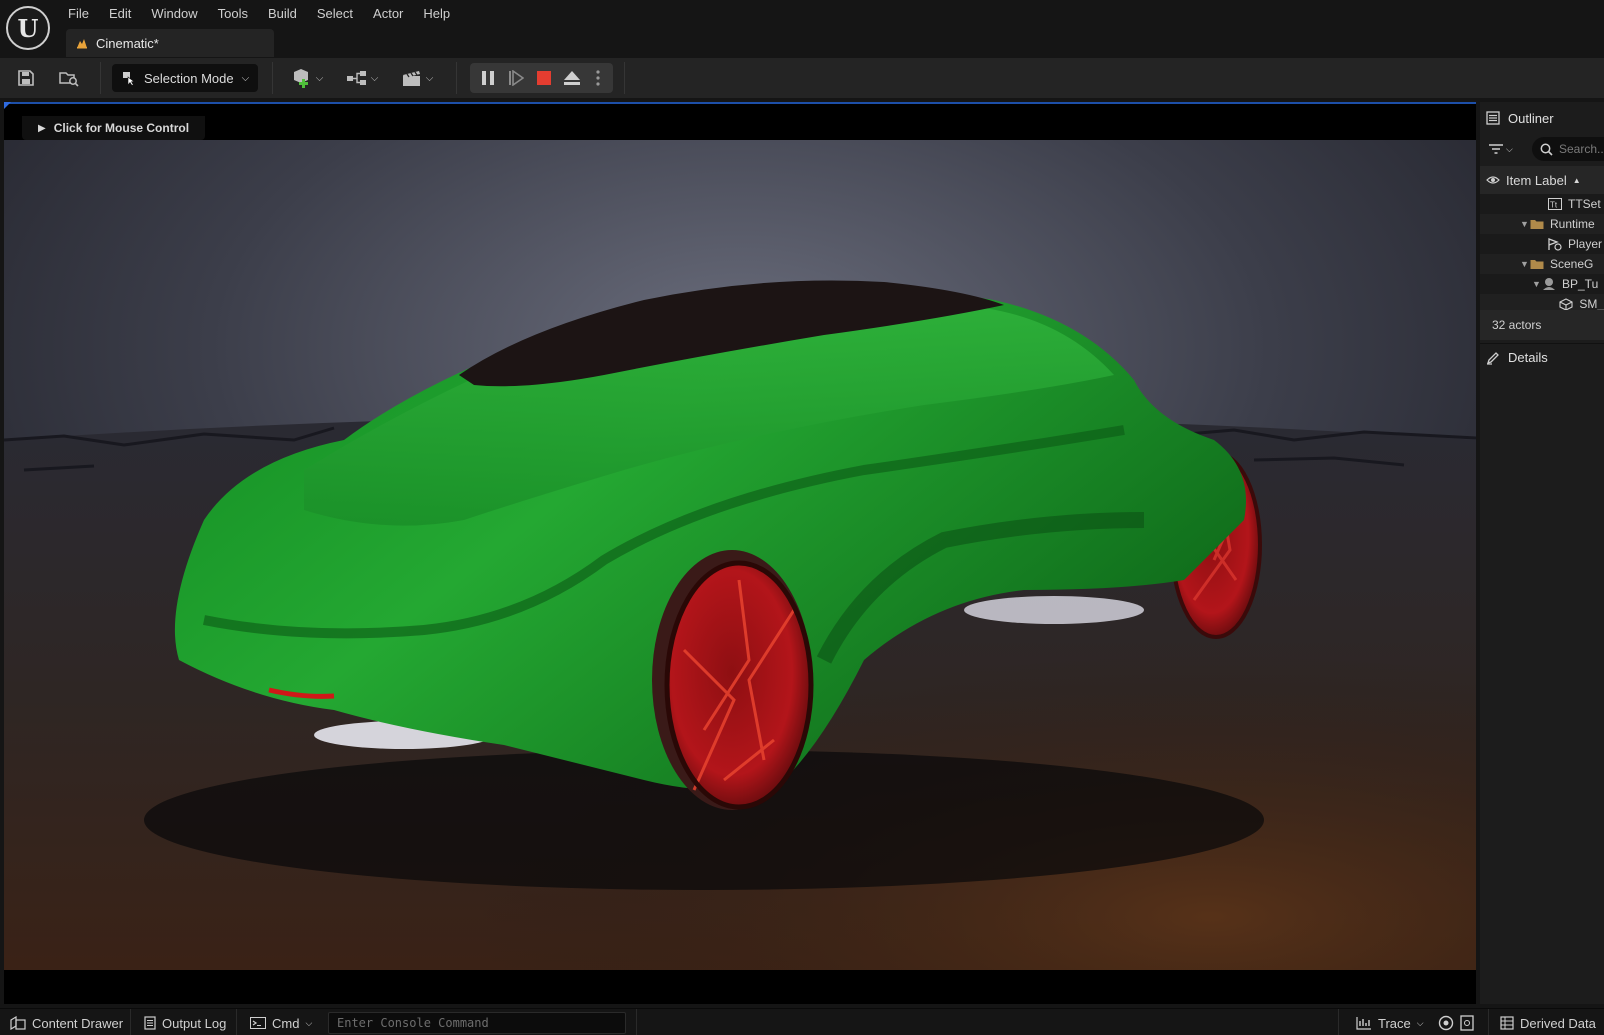  I want to click on blueprint-actor-icon, so click(1549, 284).